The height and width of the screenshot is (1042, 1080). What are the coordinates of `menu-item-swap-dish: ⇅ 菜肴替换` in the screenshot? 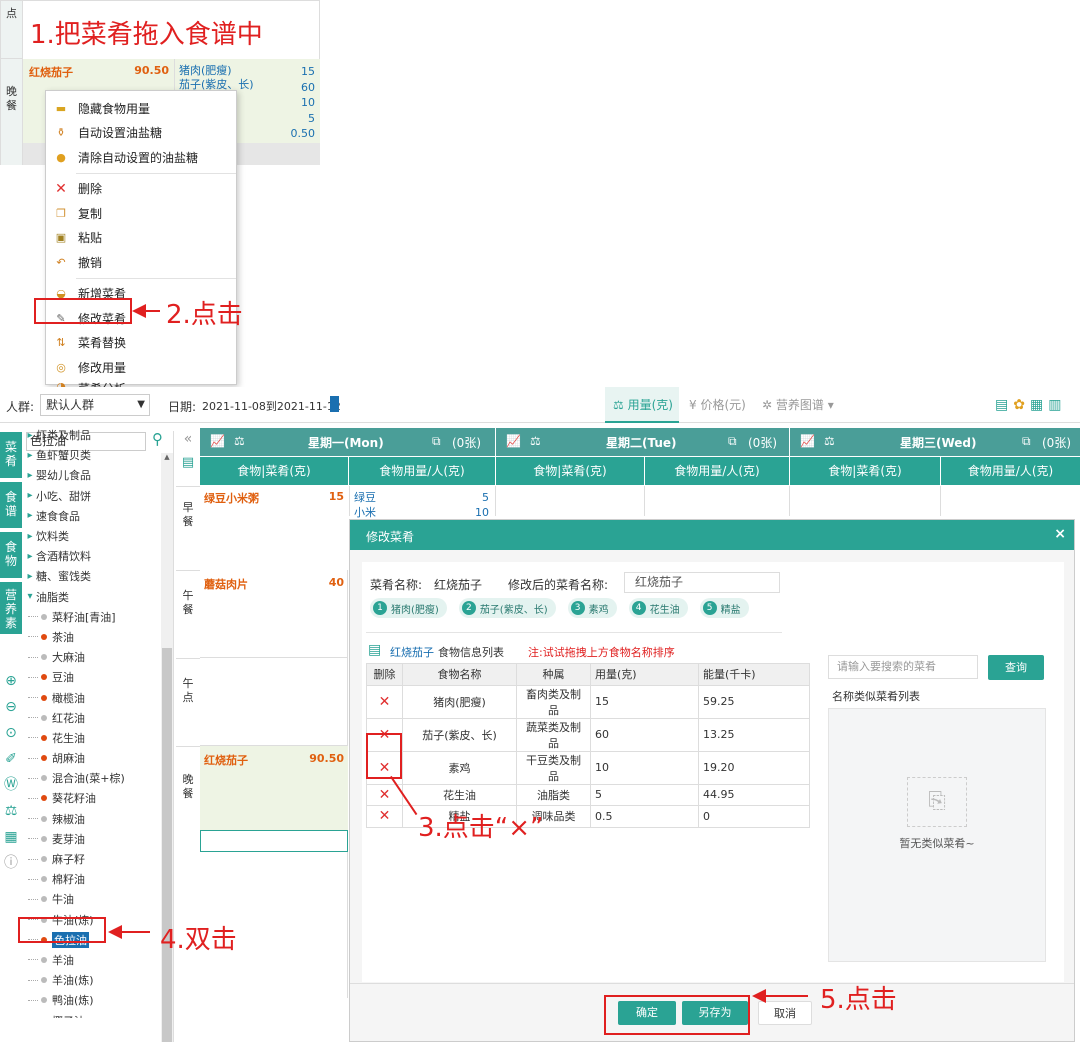 It's located at (141, 343).